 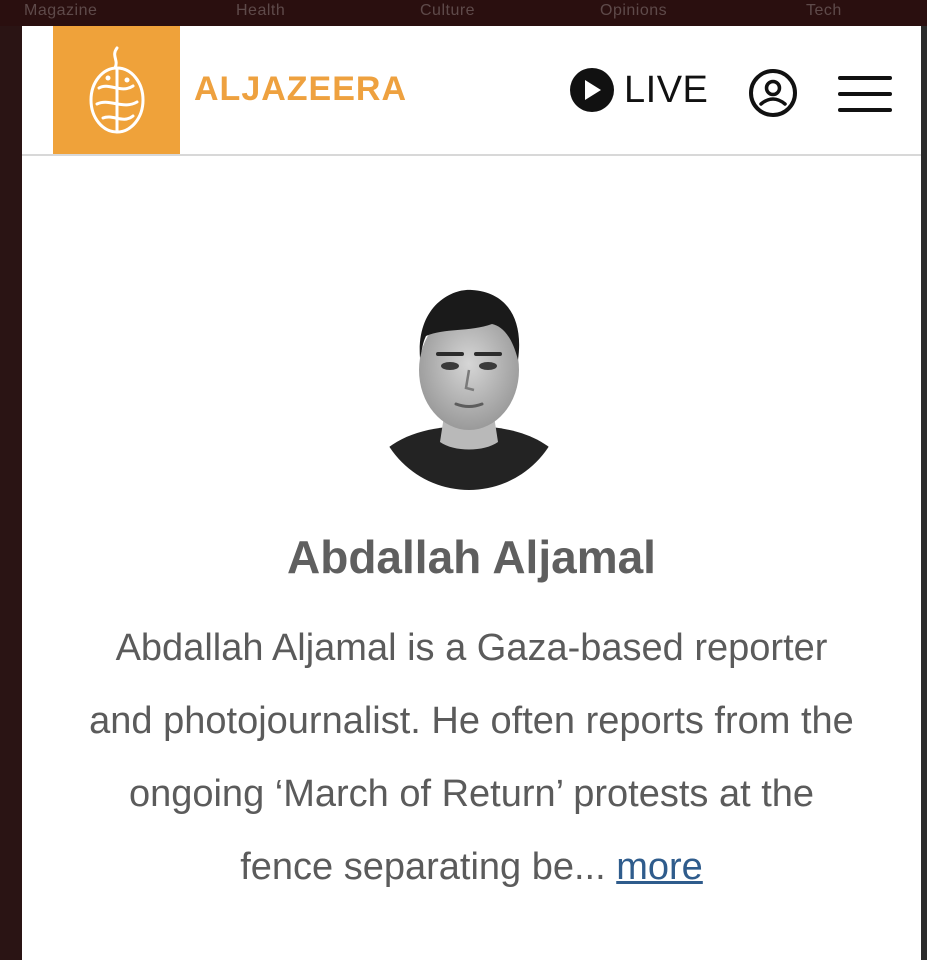 I want to click on aljazeera-logo-icon, so click(x=117, y=90).